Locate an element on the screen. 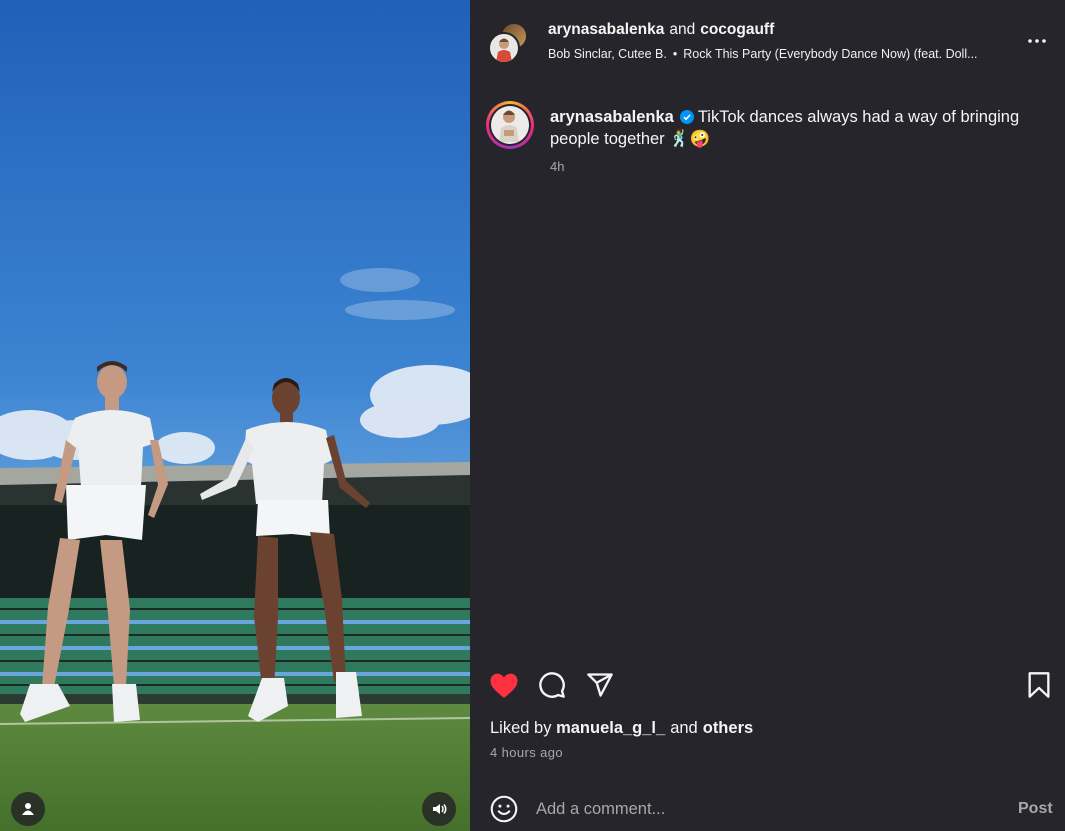 The image size is (1065, 831). caption-avatar is located at coordinates (510, 125).